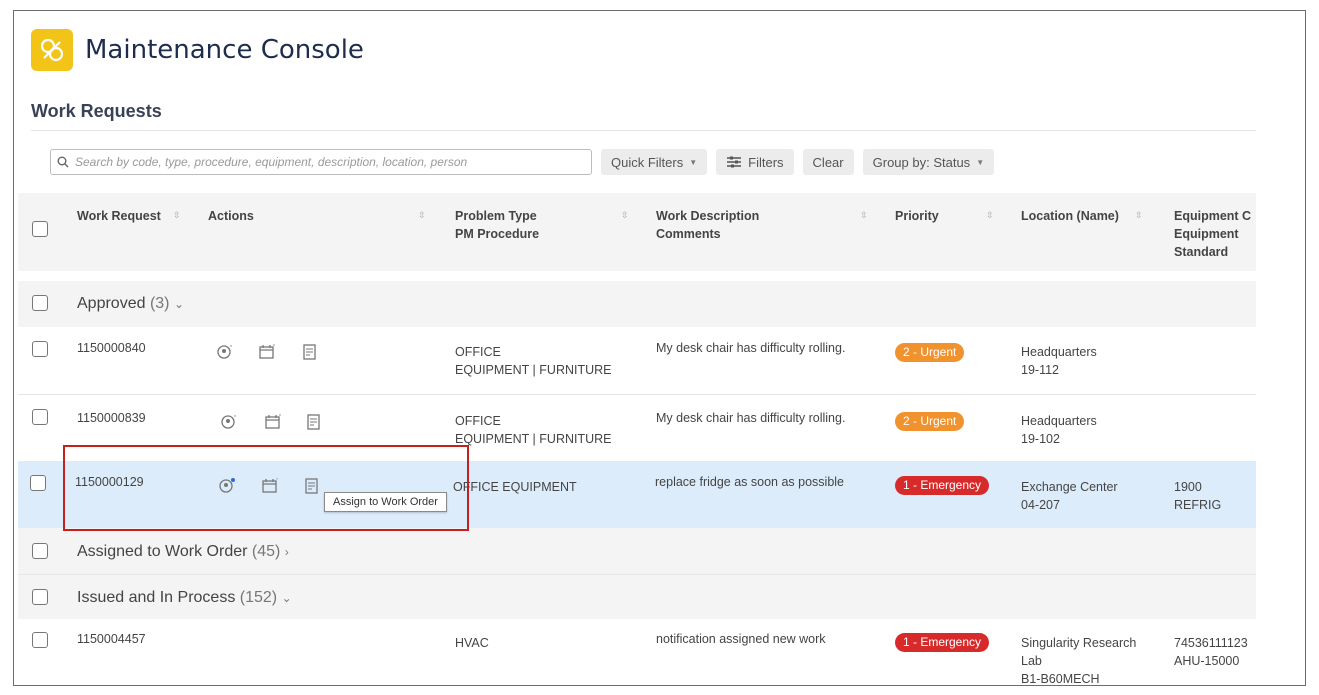 The height and width of the screenshot is (695, 1319). I want to click on divider, so click(643, 130).